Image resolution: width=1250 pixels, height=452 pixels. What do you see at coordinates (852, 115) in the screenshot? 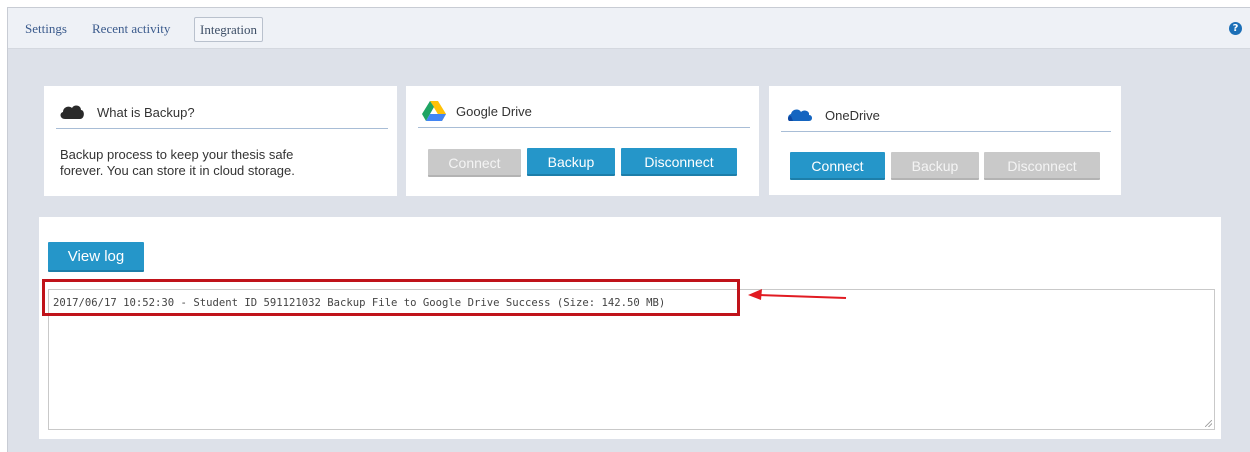
I see `onedrive-title: OneDrive` at bounding box center [852, 115].